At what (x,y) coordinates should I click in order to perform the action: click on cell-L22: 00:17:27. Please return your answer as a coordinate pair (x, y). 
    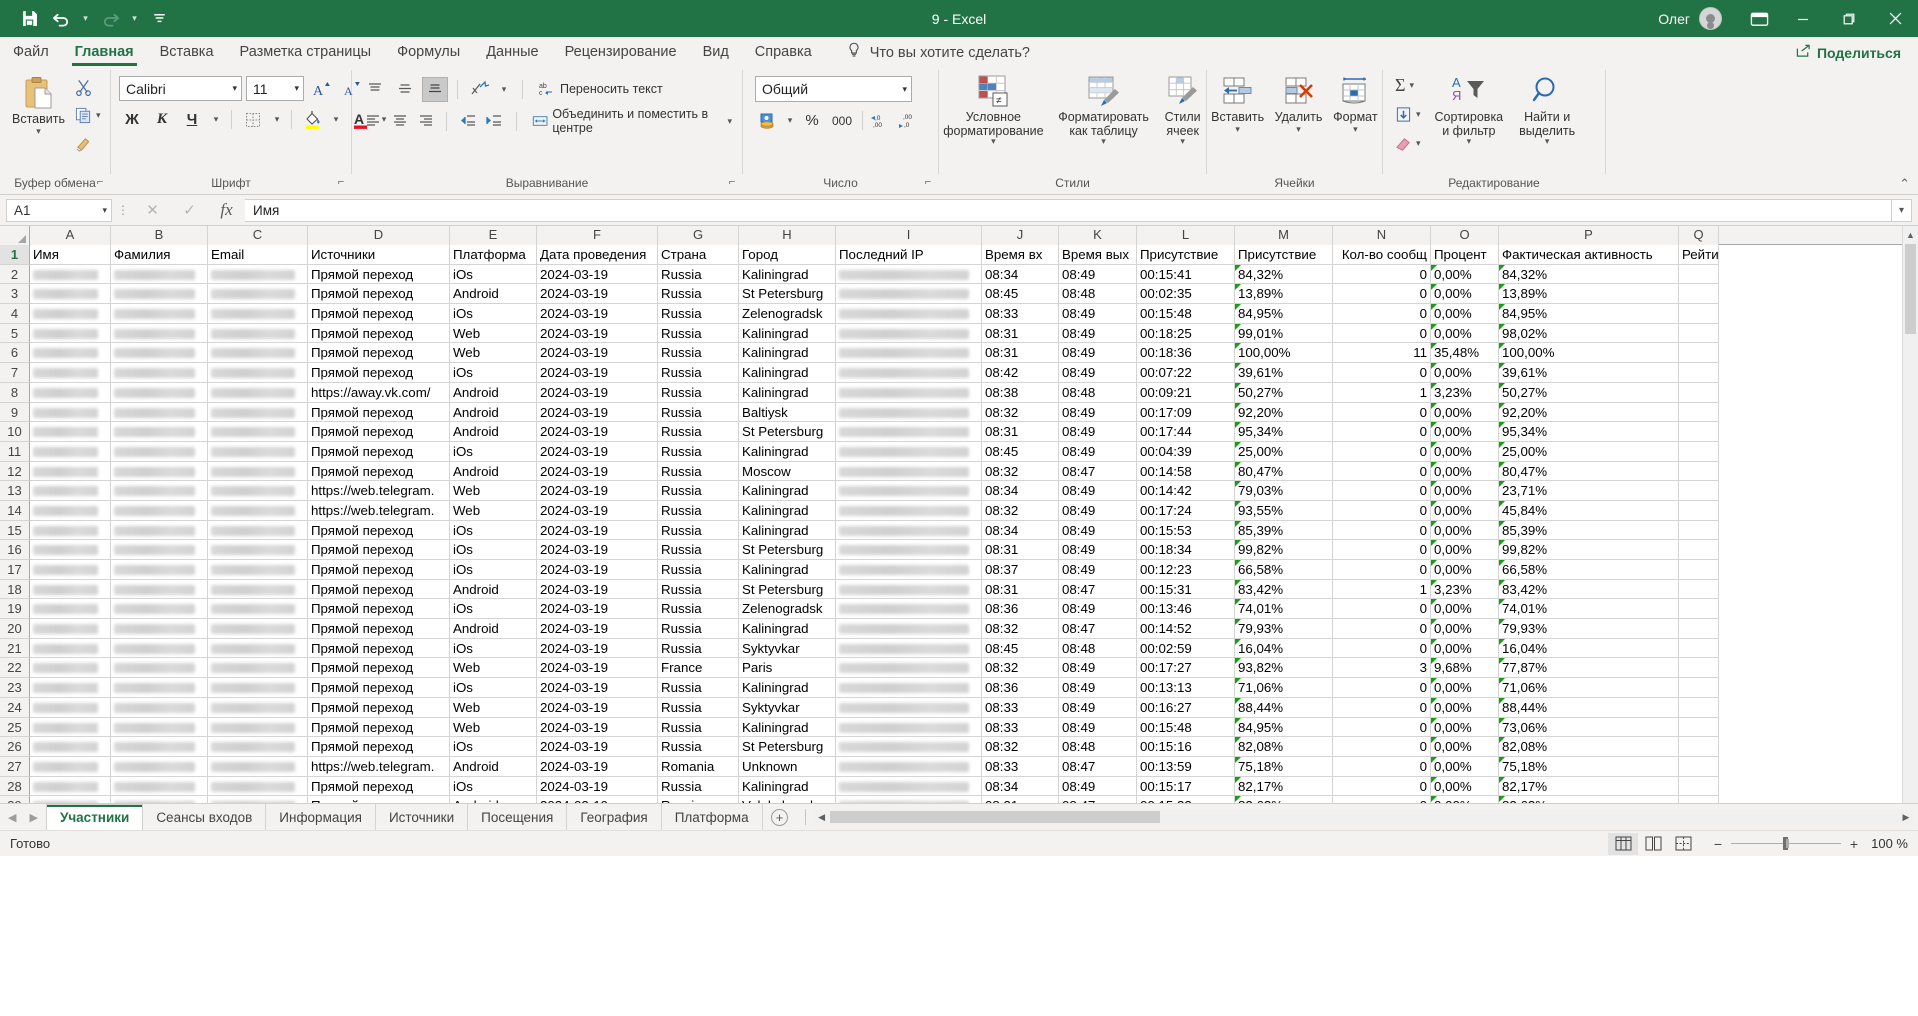
    Looking at the image, I should click on (1186, 668).